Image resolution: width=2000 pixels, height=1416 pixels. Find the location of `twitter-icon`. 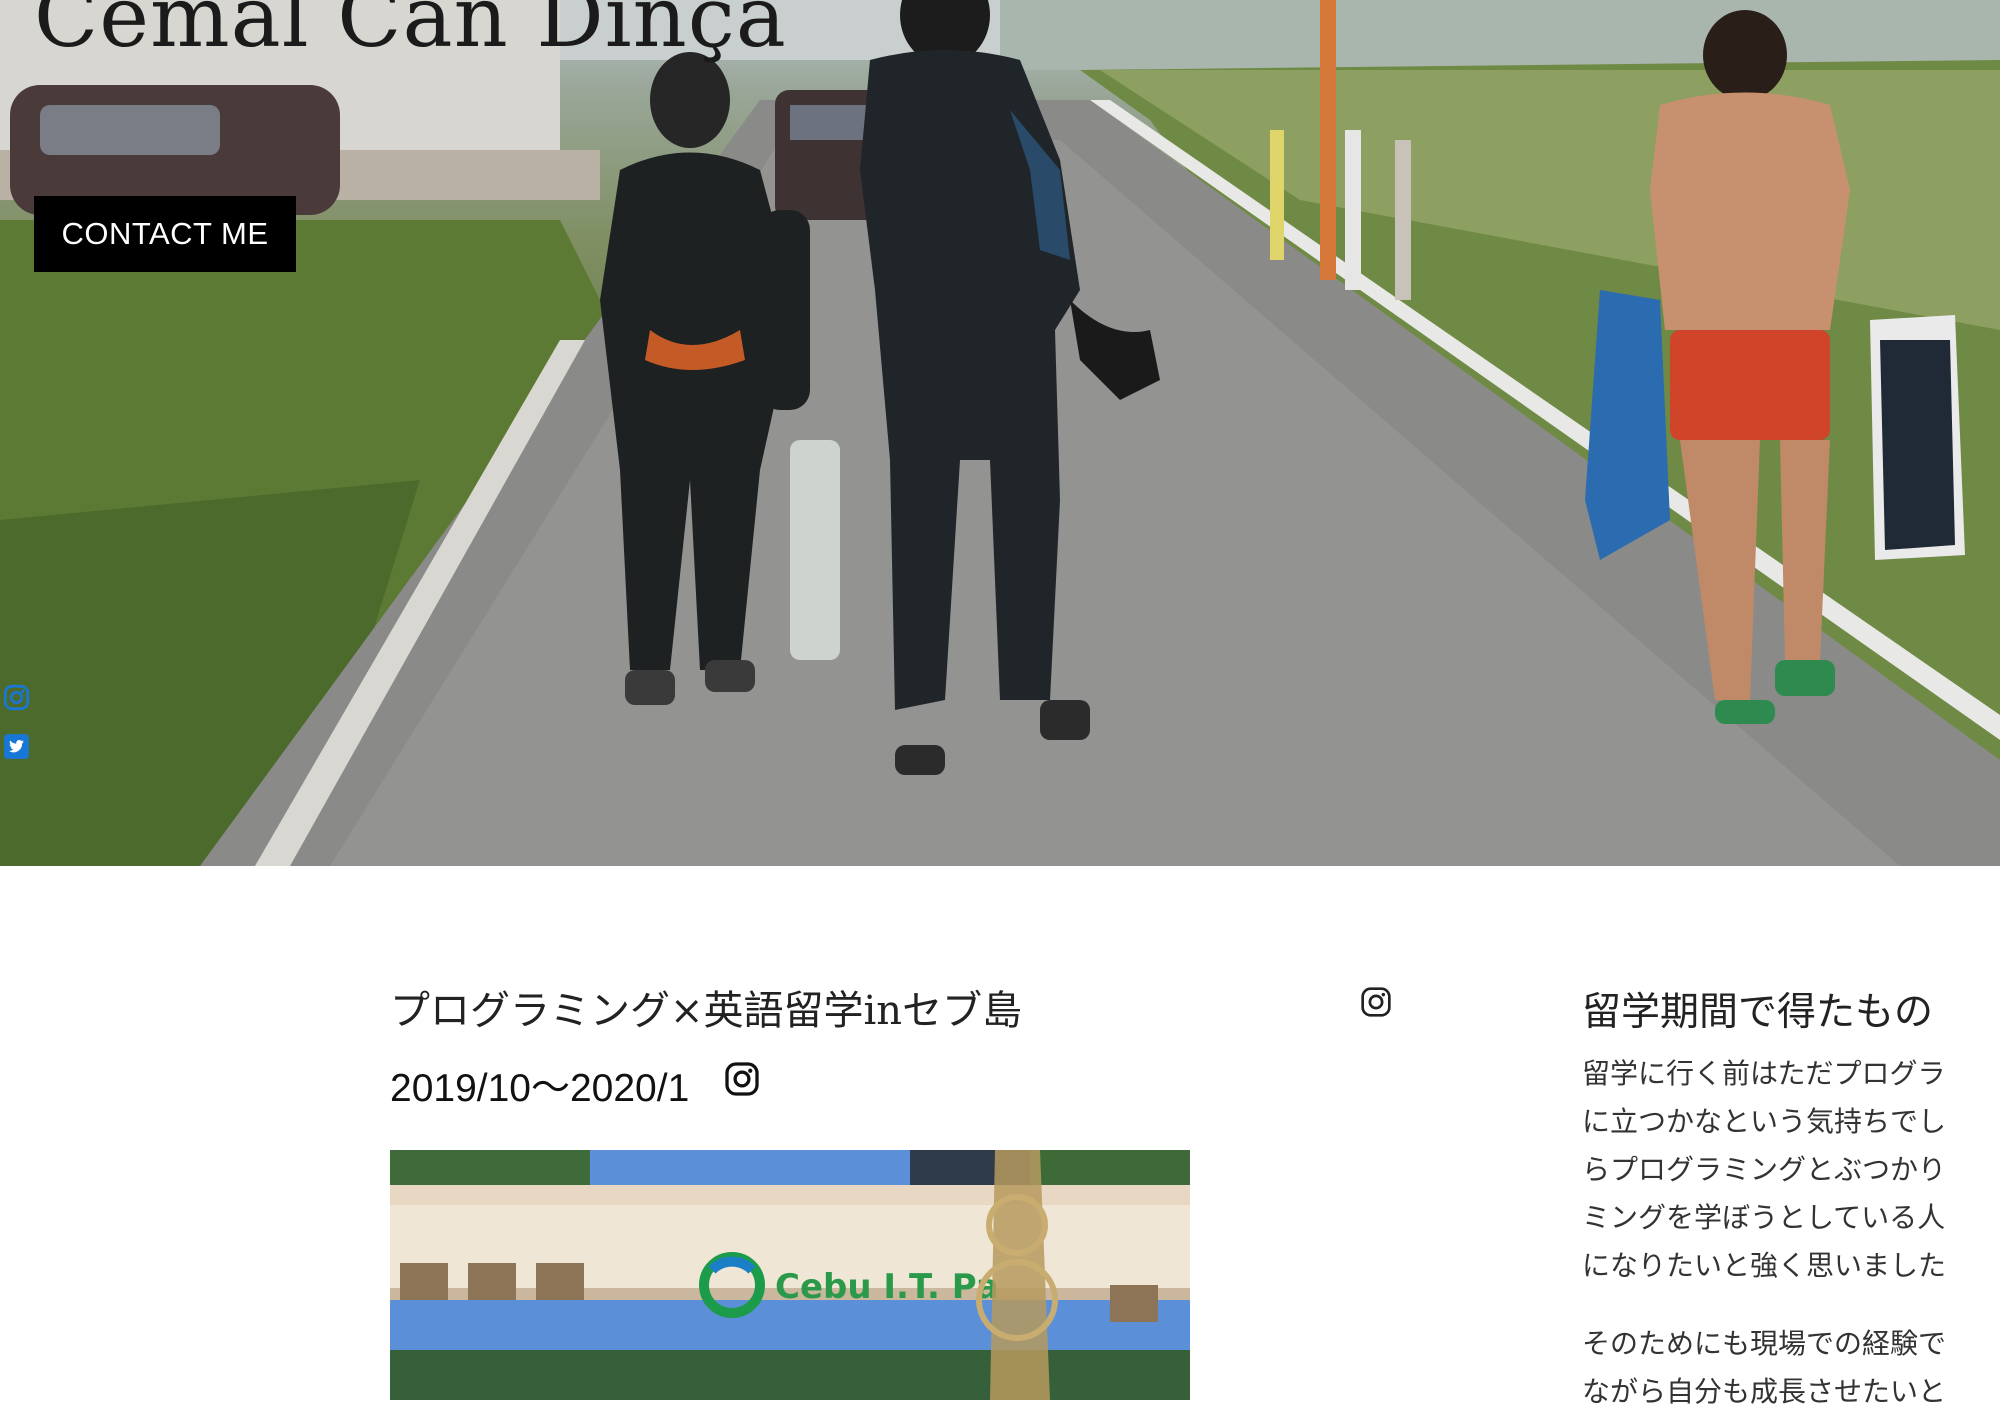

twitter-icon is located at coordinates (16, 746).